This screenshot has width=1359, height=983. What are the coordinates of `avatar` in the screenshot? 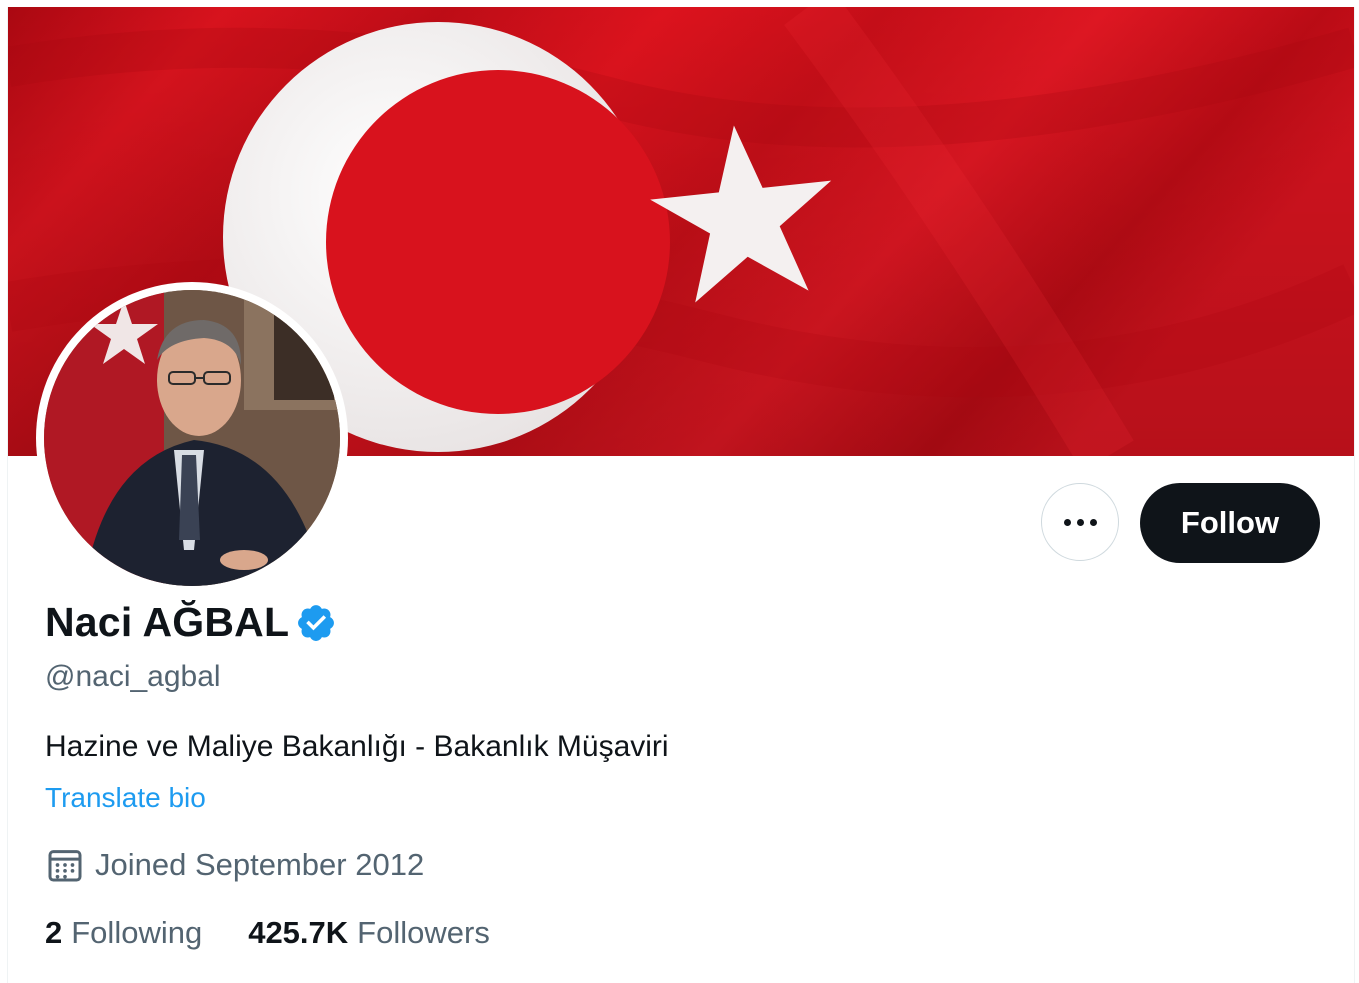 It's located at (192, 438).